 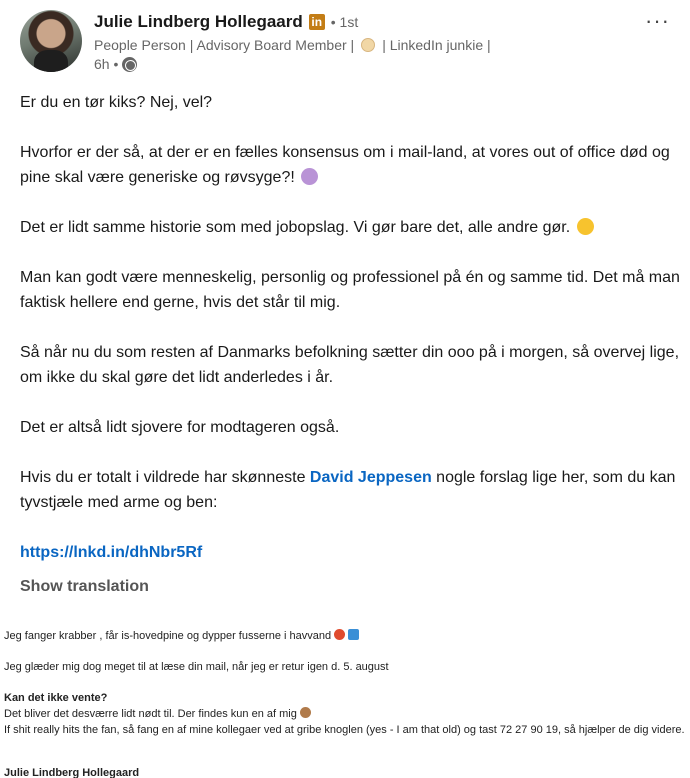 I want to click on author-name: Julie Lindberg Hollegaard, so click(x=198, y=22).